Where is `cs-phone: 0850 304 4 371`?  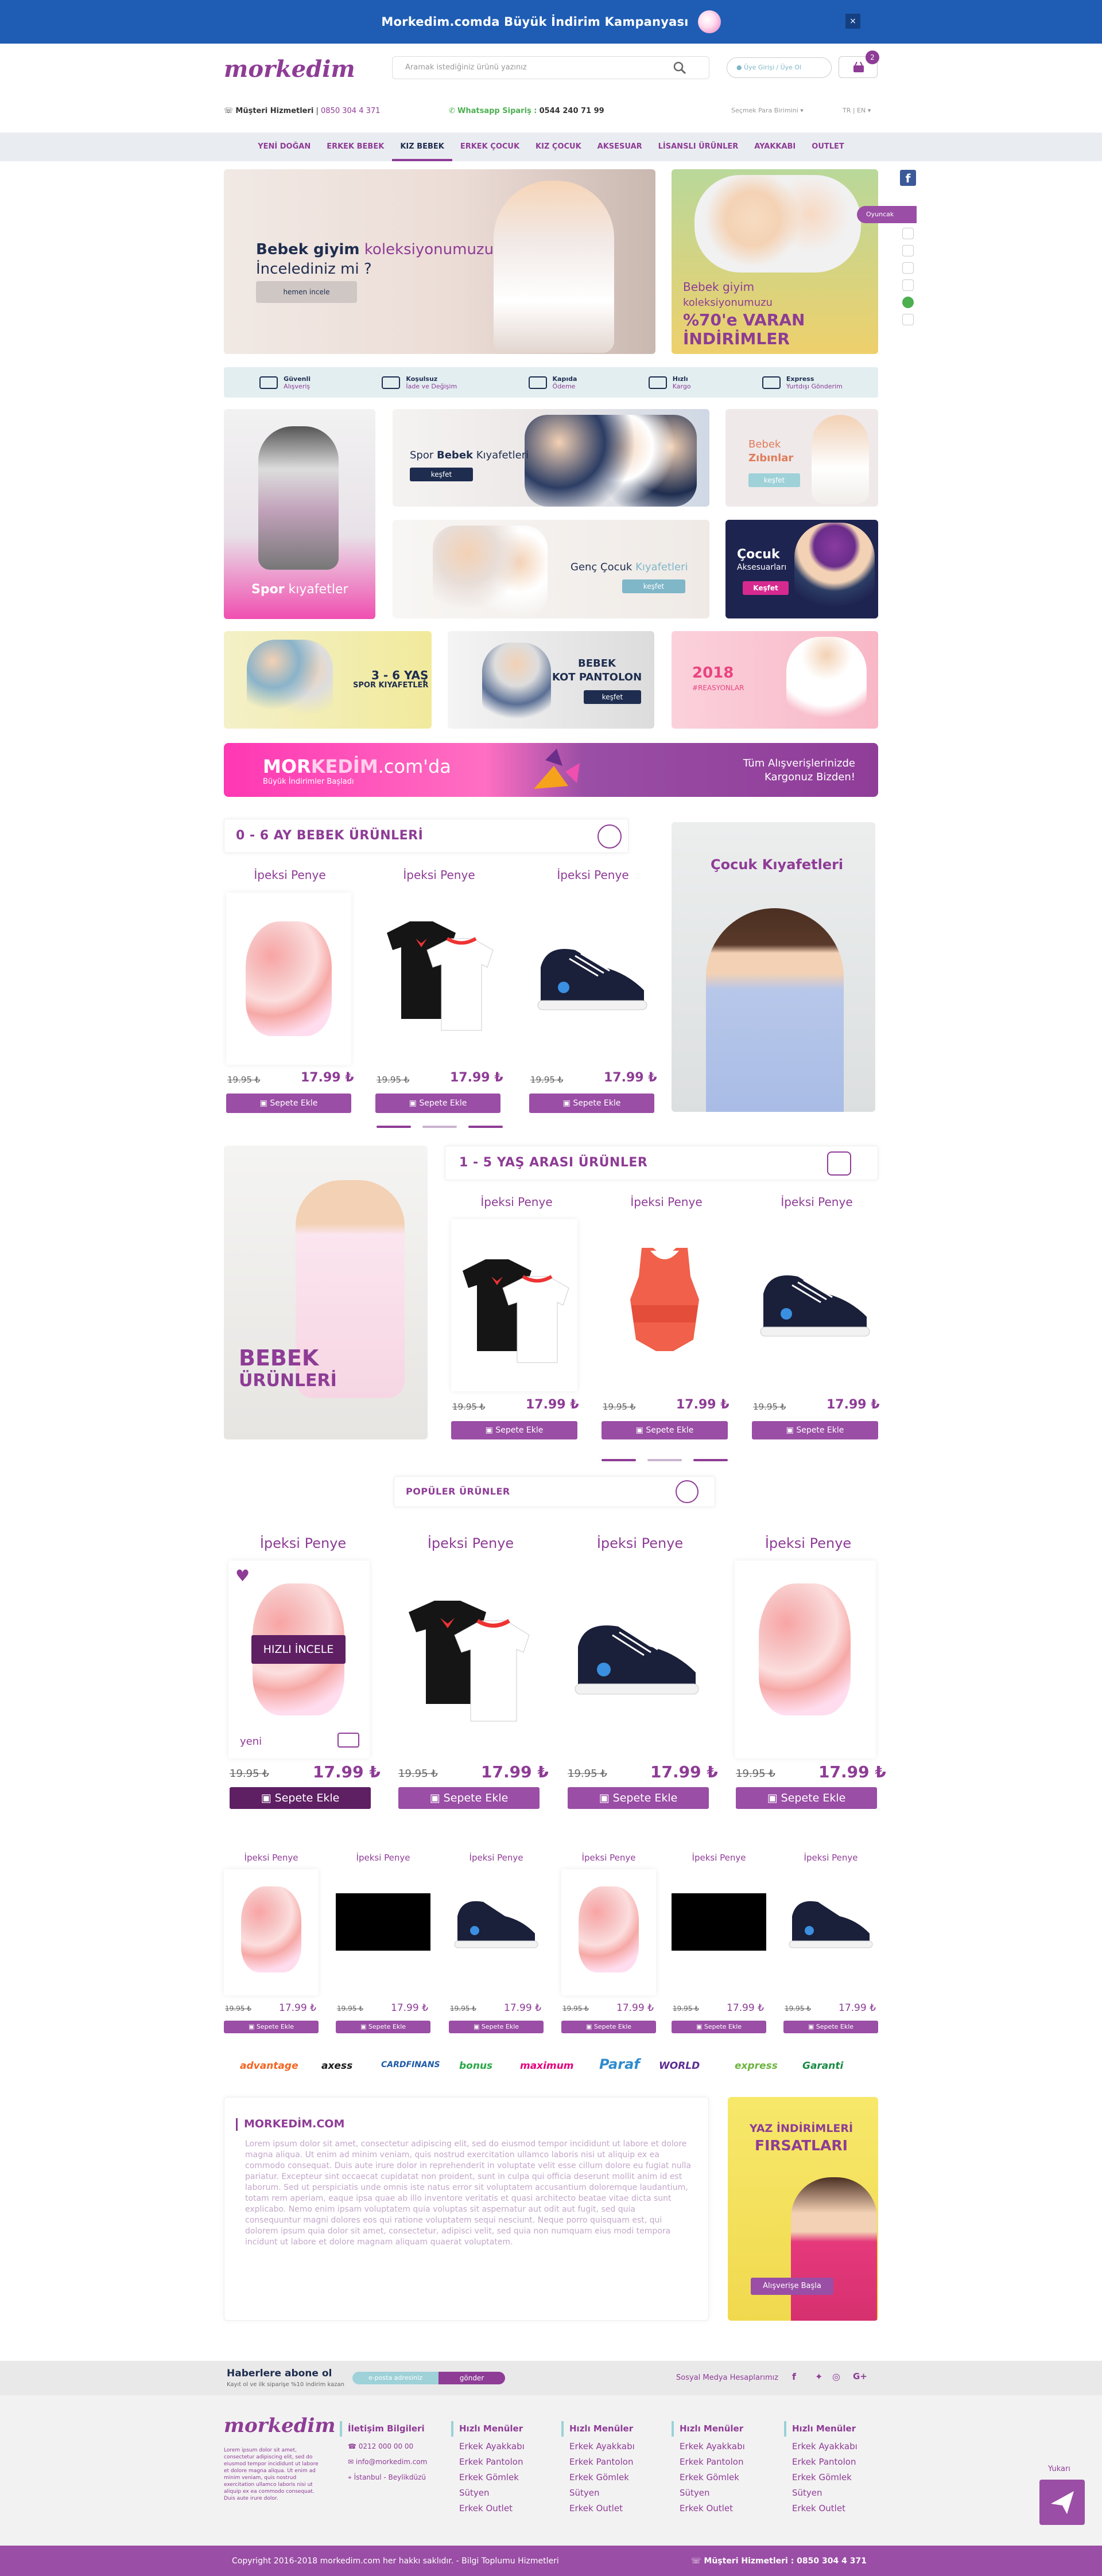 cs-phone: 0850 304 4 371 is located at coordinates (350, 111).